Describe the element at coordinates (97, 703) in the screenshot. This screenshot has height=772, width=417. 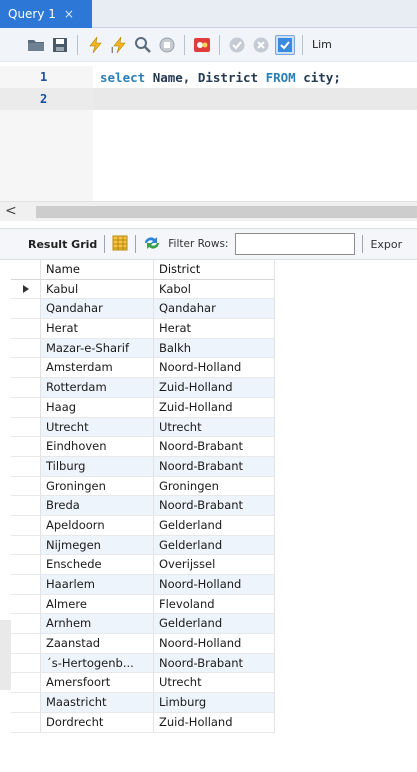
I see `cell-name: Maastricht` at that location.